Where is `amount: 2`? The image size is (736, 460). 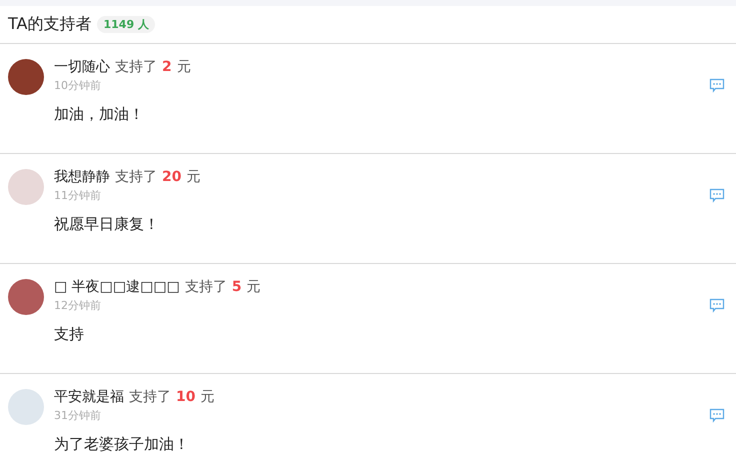 amount: 2 is located at coordinates (167, 67).